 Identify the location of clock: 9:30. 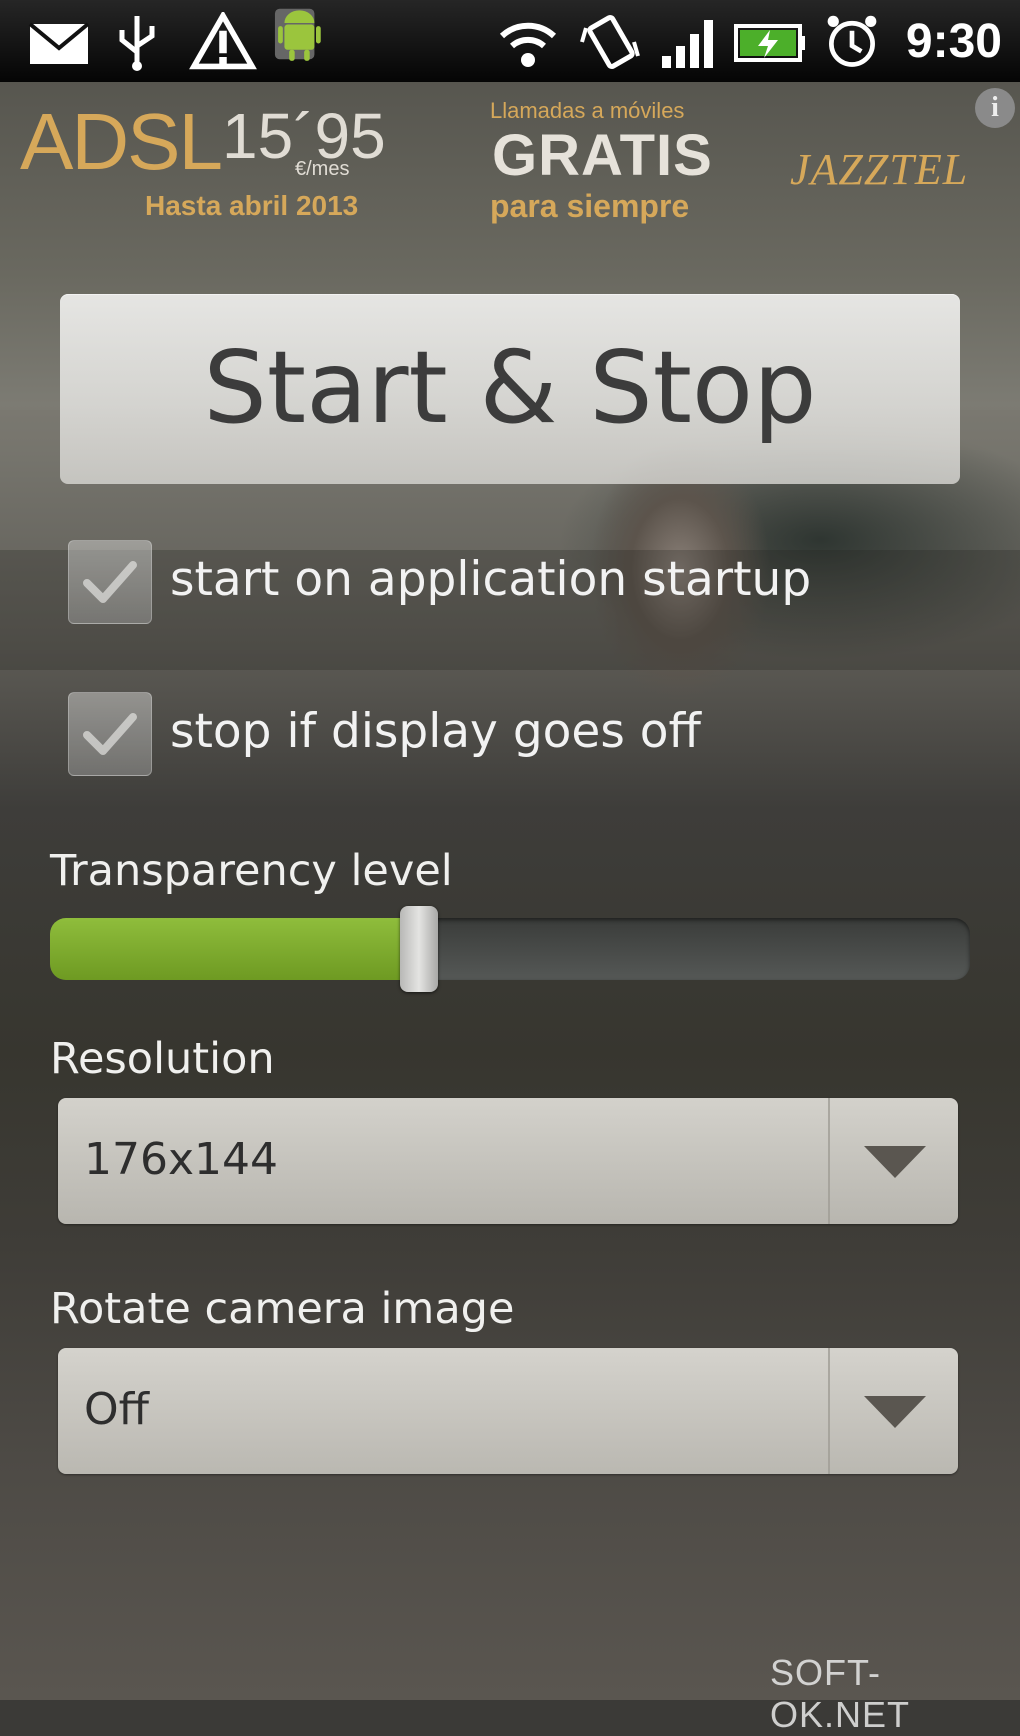
(953, 41).